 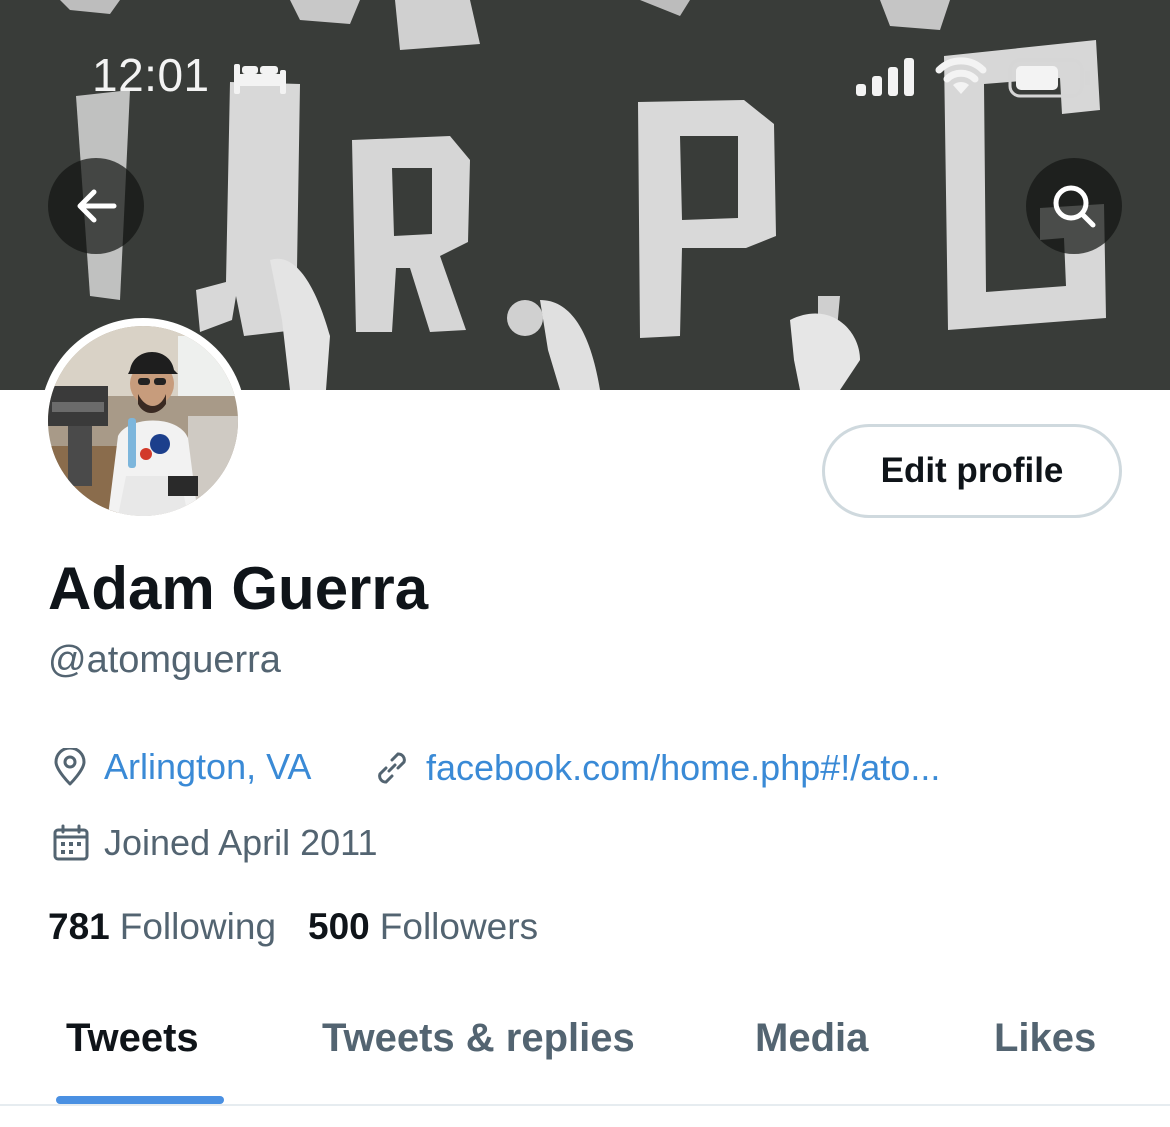 I want to click on search-button, so click(x=1074, y=206).